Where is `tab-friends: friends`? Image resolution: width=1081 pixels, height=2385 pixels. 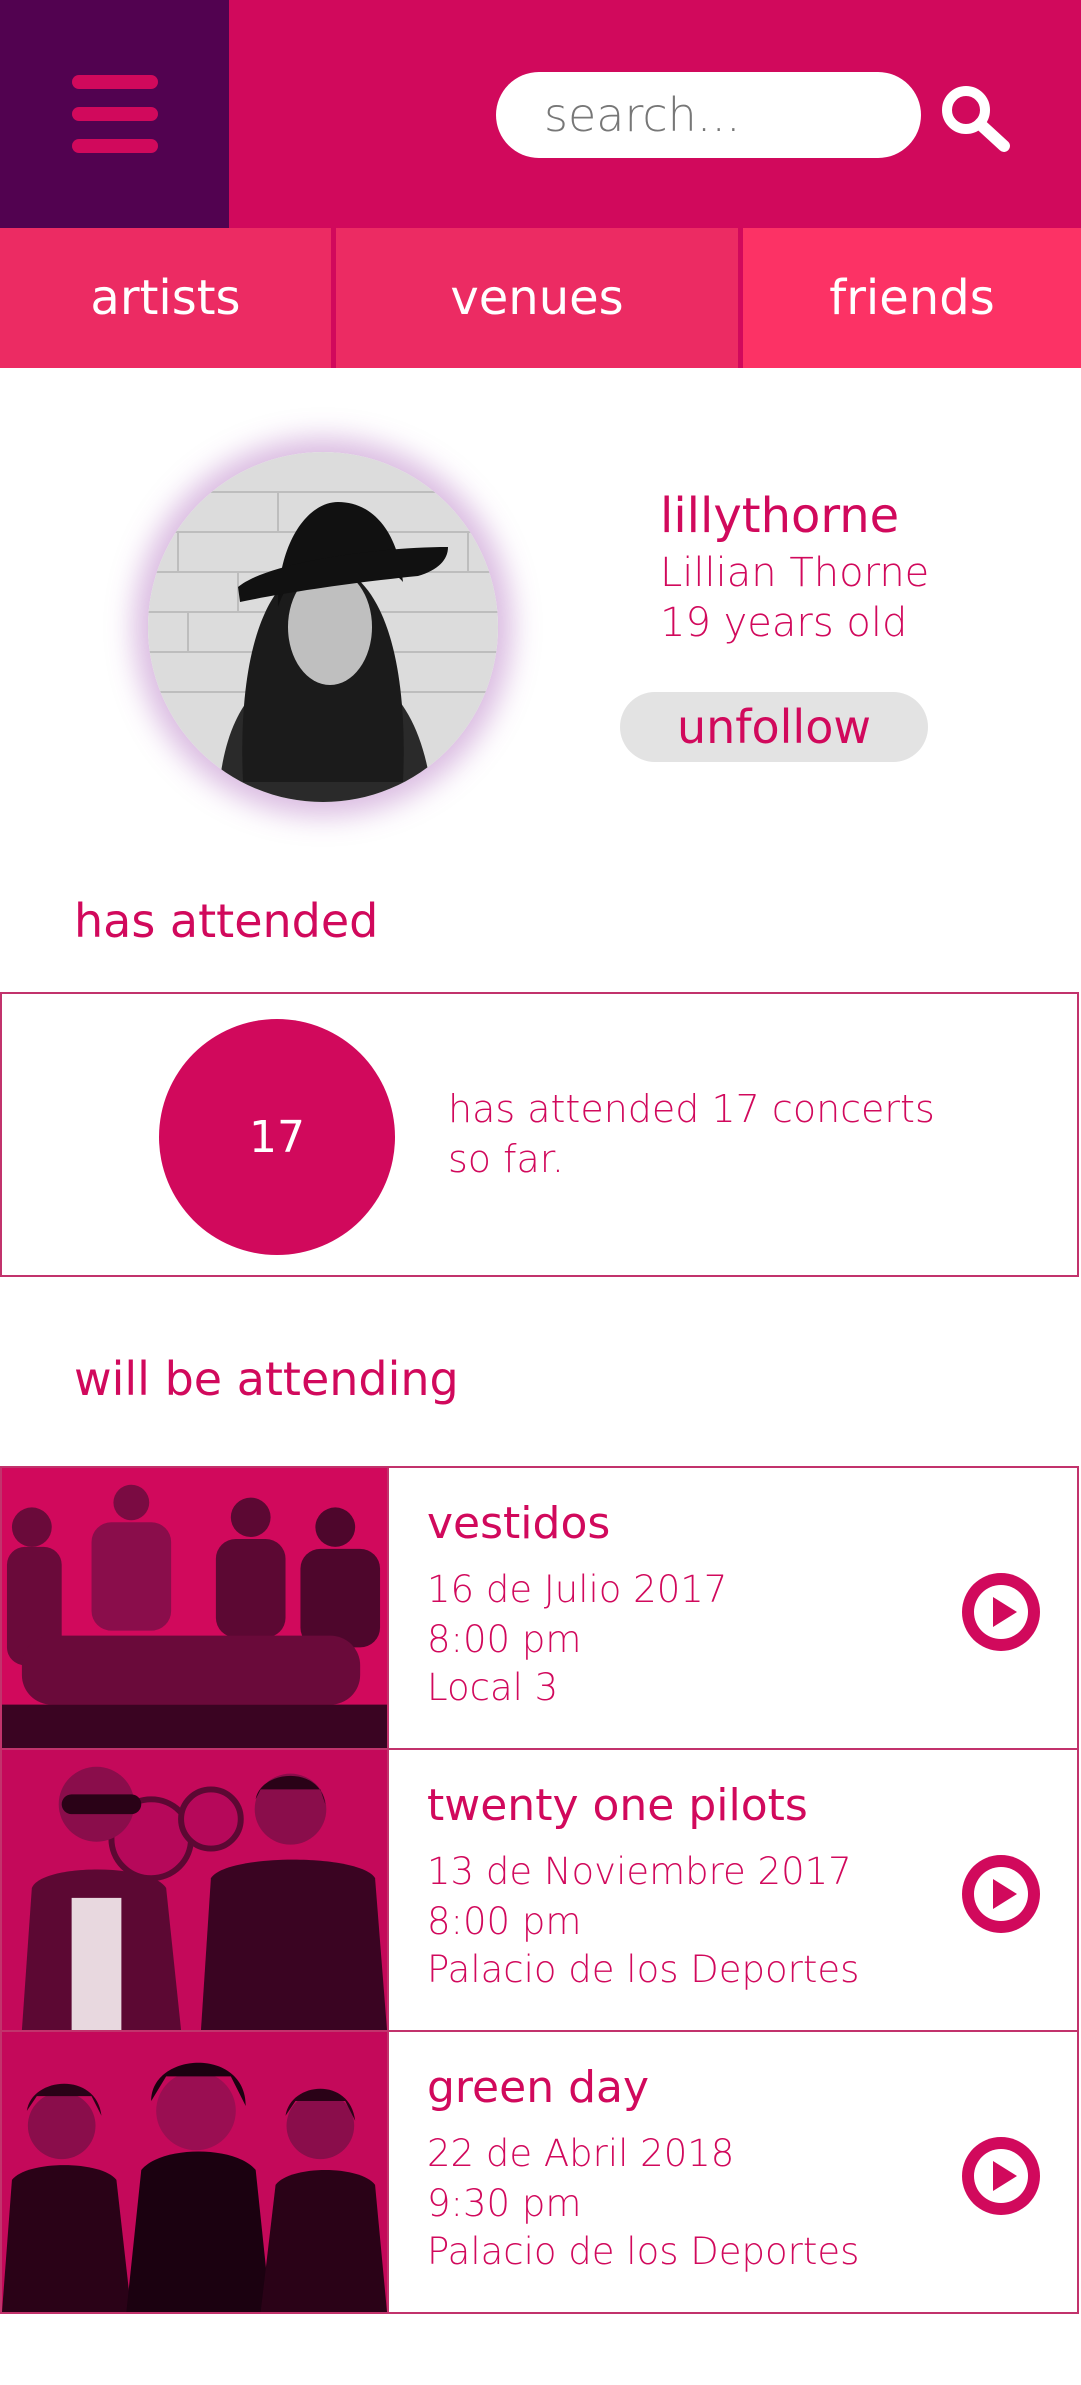
tab-friends: friends is located at coordinates (912, 298).